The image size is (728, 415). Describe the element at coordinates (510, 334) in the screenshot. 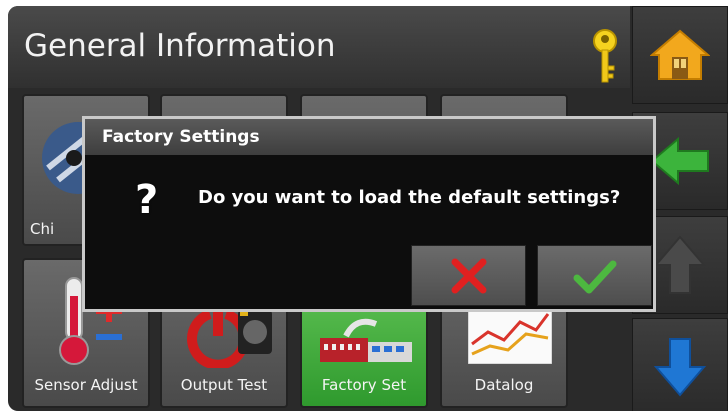

I see `datalog-chart-icon` at that location.